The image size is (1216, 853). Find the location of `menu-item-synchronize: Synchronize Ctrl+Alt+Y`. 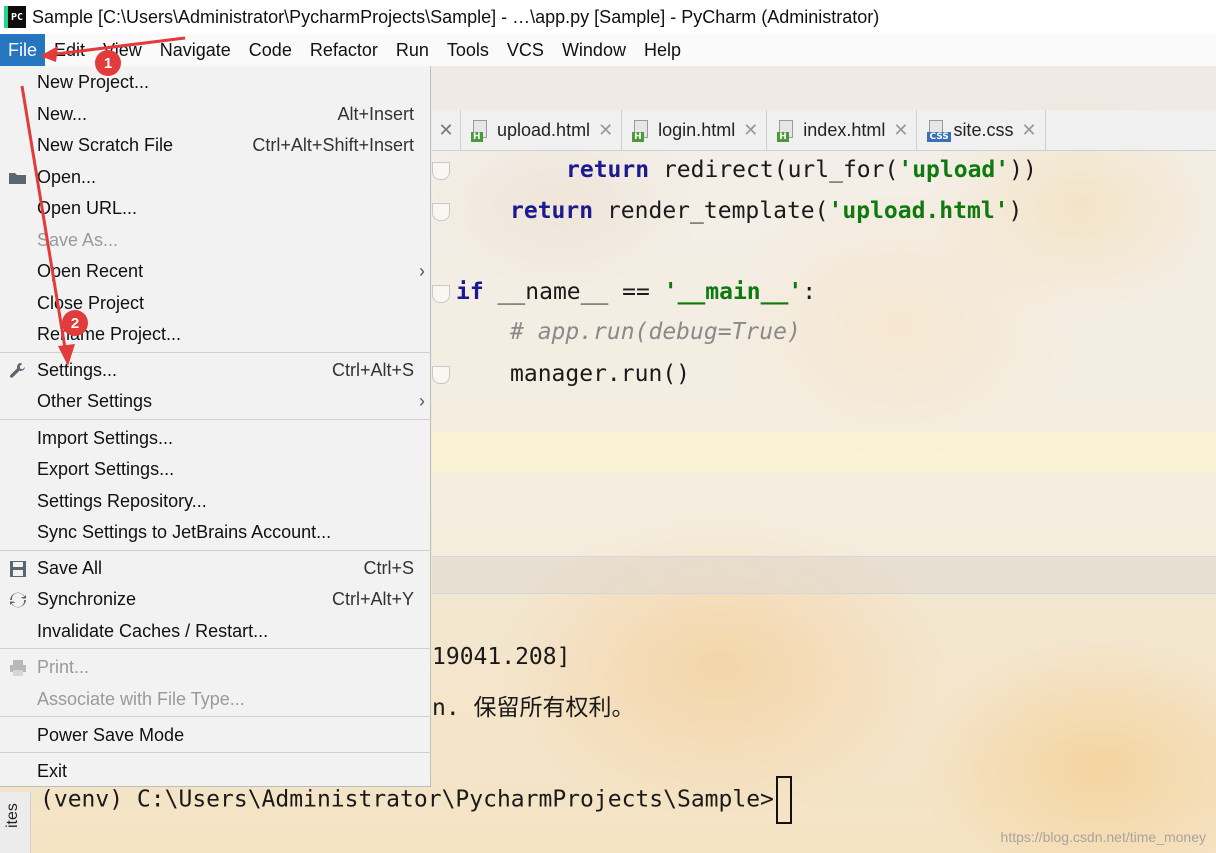

menu-item-synchronize: Synchronize Ctrl+Alt+Y is located at coordinates (215, 599).